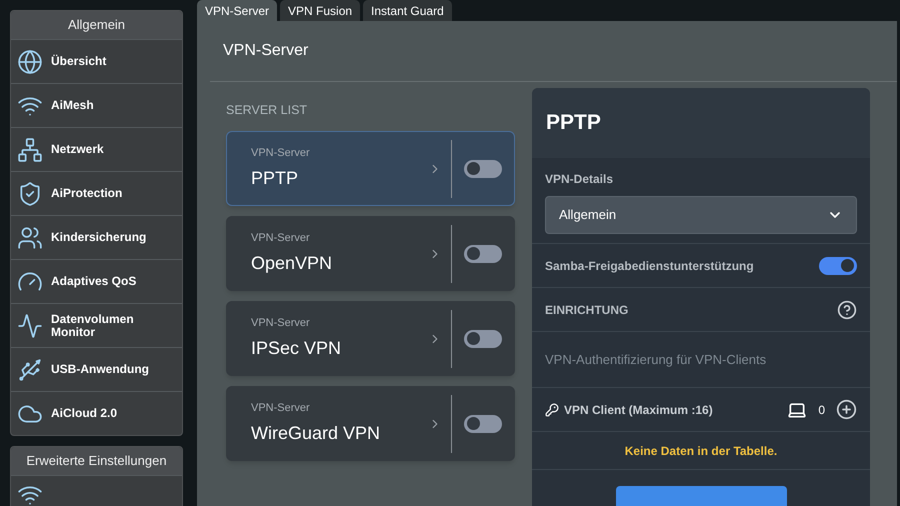  What do you see at coordinates (96, 193) in the screenshot?
I see `sidebar-item: AiProtection` at bounding box center [96, 193].